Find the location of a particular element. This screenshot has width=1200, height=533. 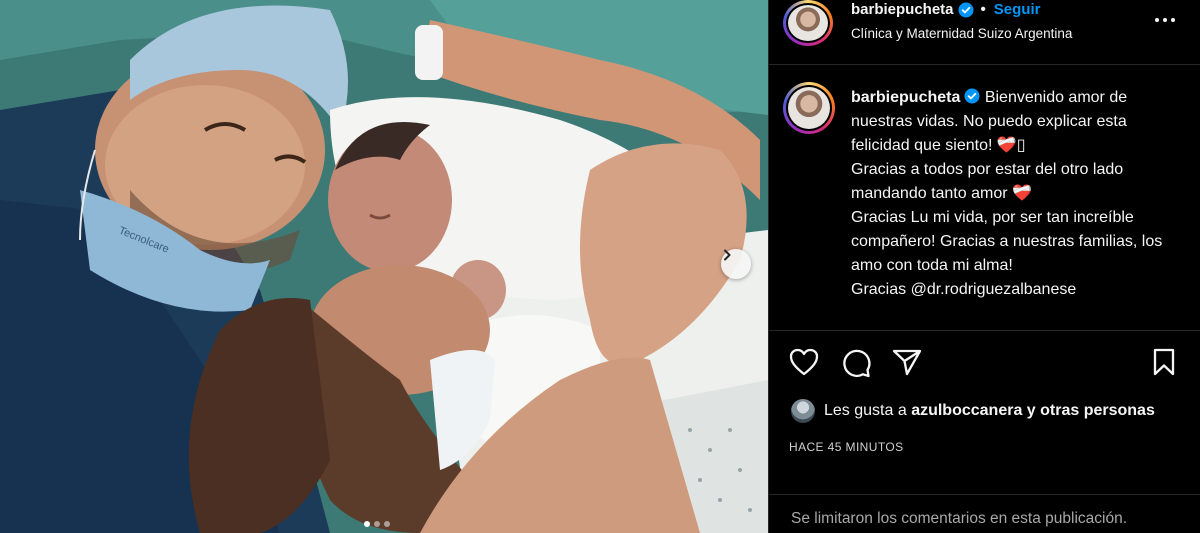

send-icon is located at coordinates (907, 362).